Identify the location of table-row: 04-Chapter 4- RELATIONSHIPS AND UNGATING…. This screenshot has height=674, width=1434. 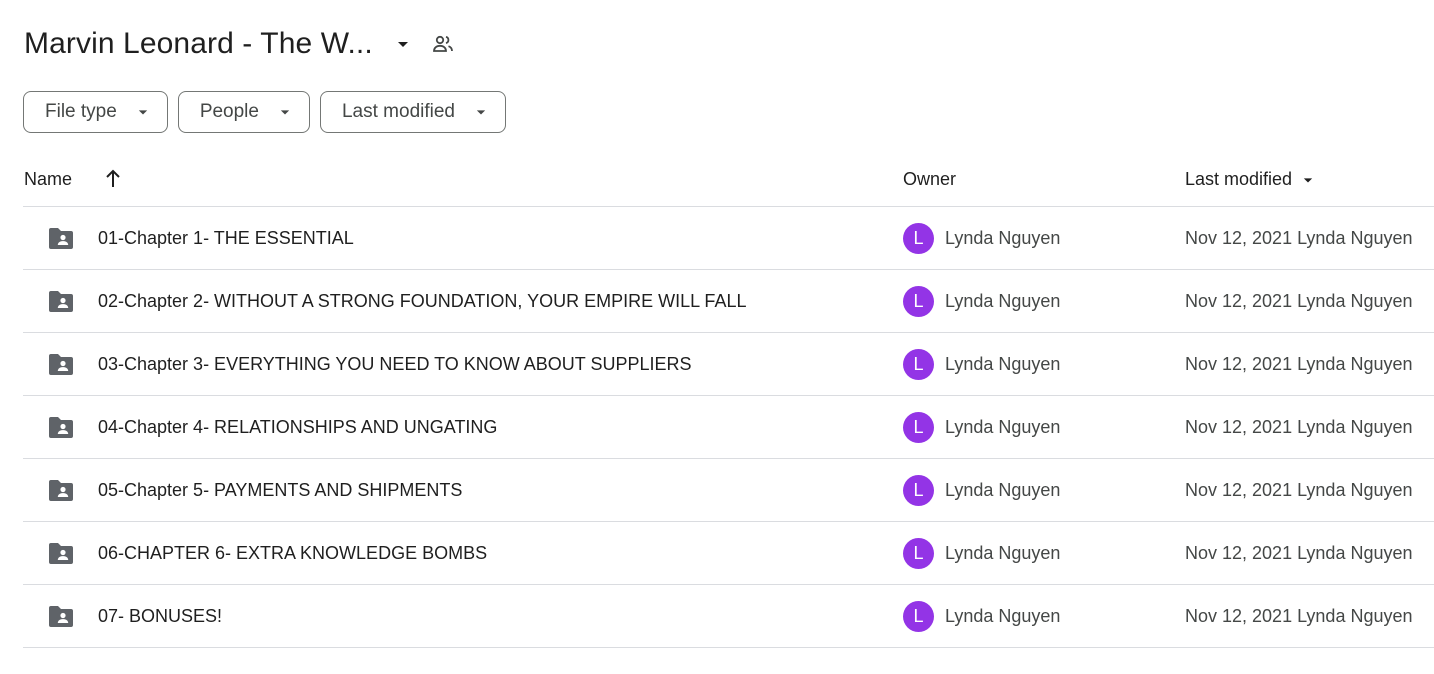
(728, 427).